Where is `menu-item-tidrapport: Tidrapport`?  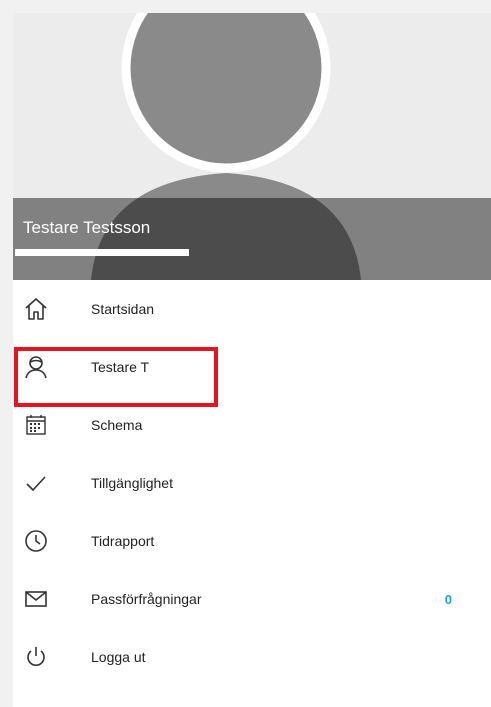
menu-item-tidrapport: Tidrapport is located at coordinates (252, 541).